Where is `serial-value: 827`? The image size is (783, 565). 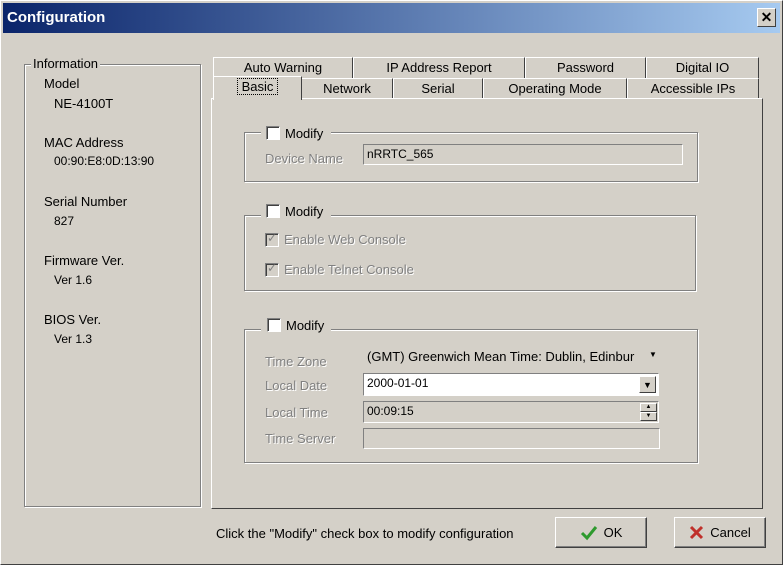
serial-value: 827 is located at coordinates (64, 221).